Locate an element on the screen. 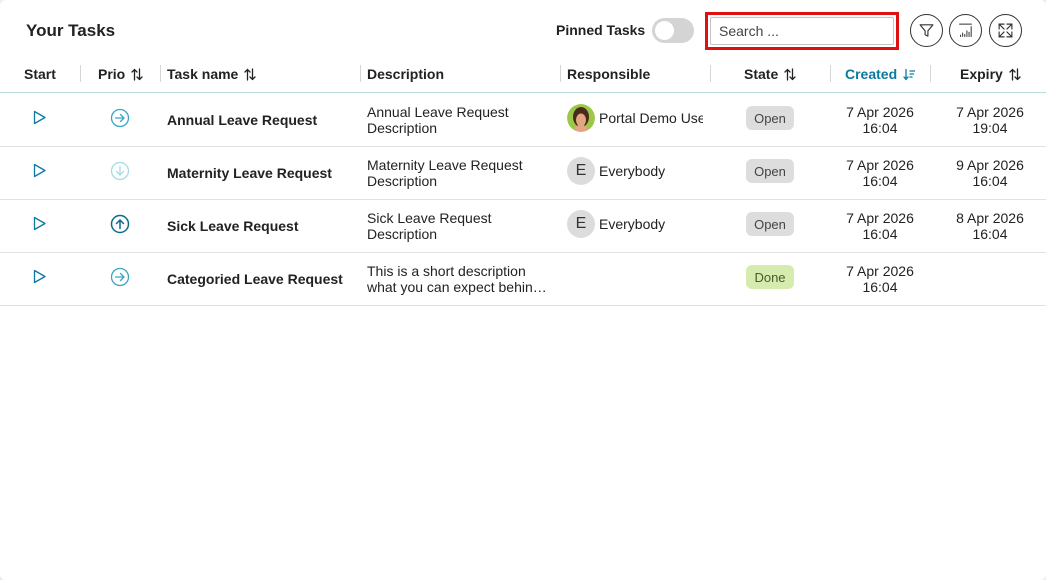 The image size is (1046, 580). column-header-state: State is located at coordinates (770, 74).